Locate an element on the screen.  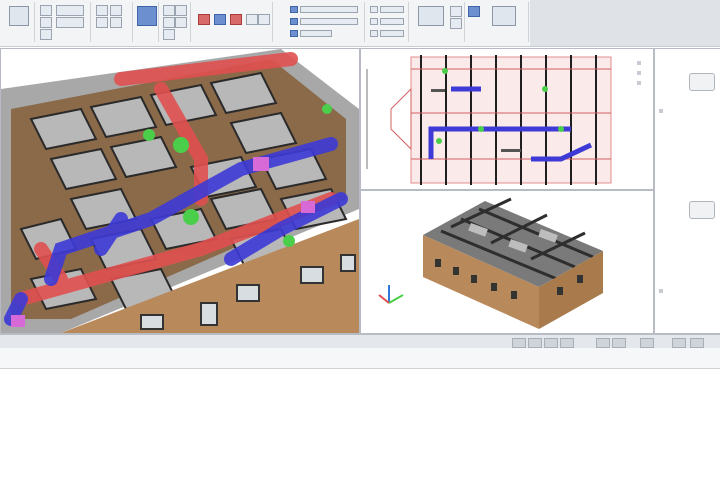
export-icon is located at coordinates (504, 16).